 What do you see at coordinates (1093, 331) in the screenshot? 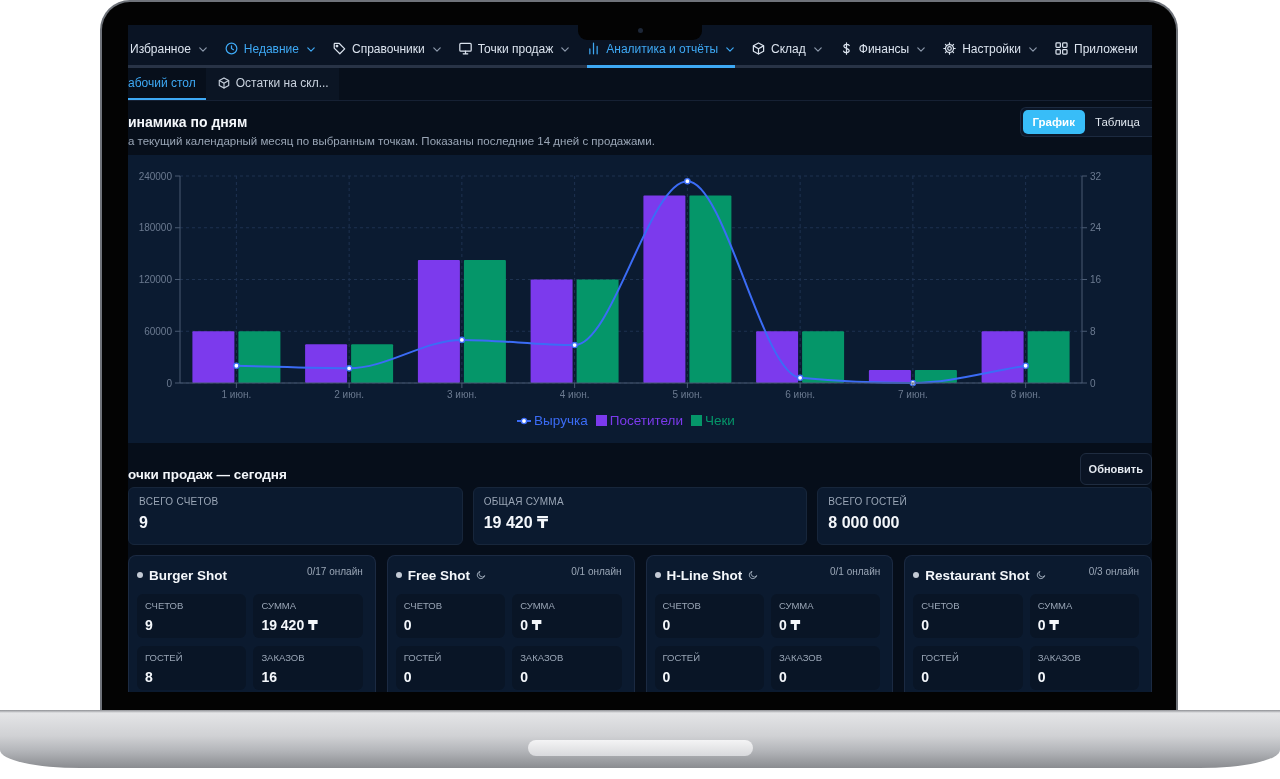
I see `axis-label: 8` at bounding box center [1093, 331].